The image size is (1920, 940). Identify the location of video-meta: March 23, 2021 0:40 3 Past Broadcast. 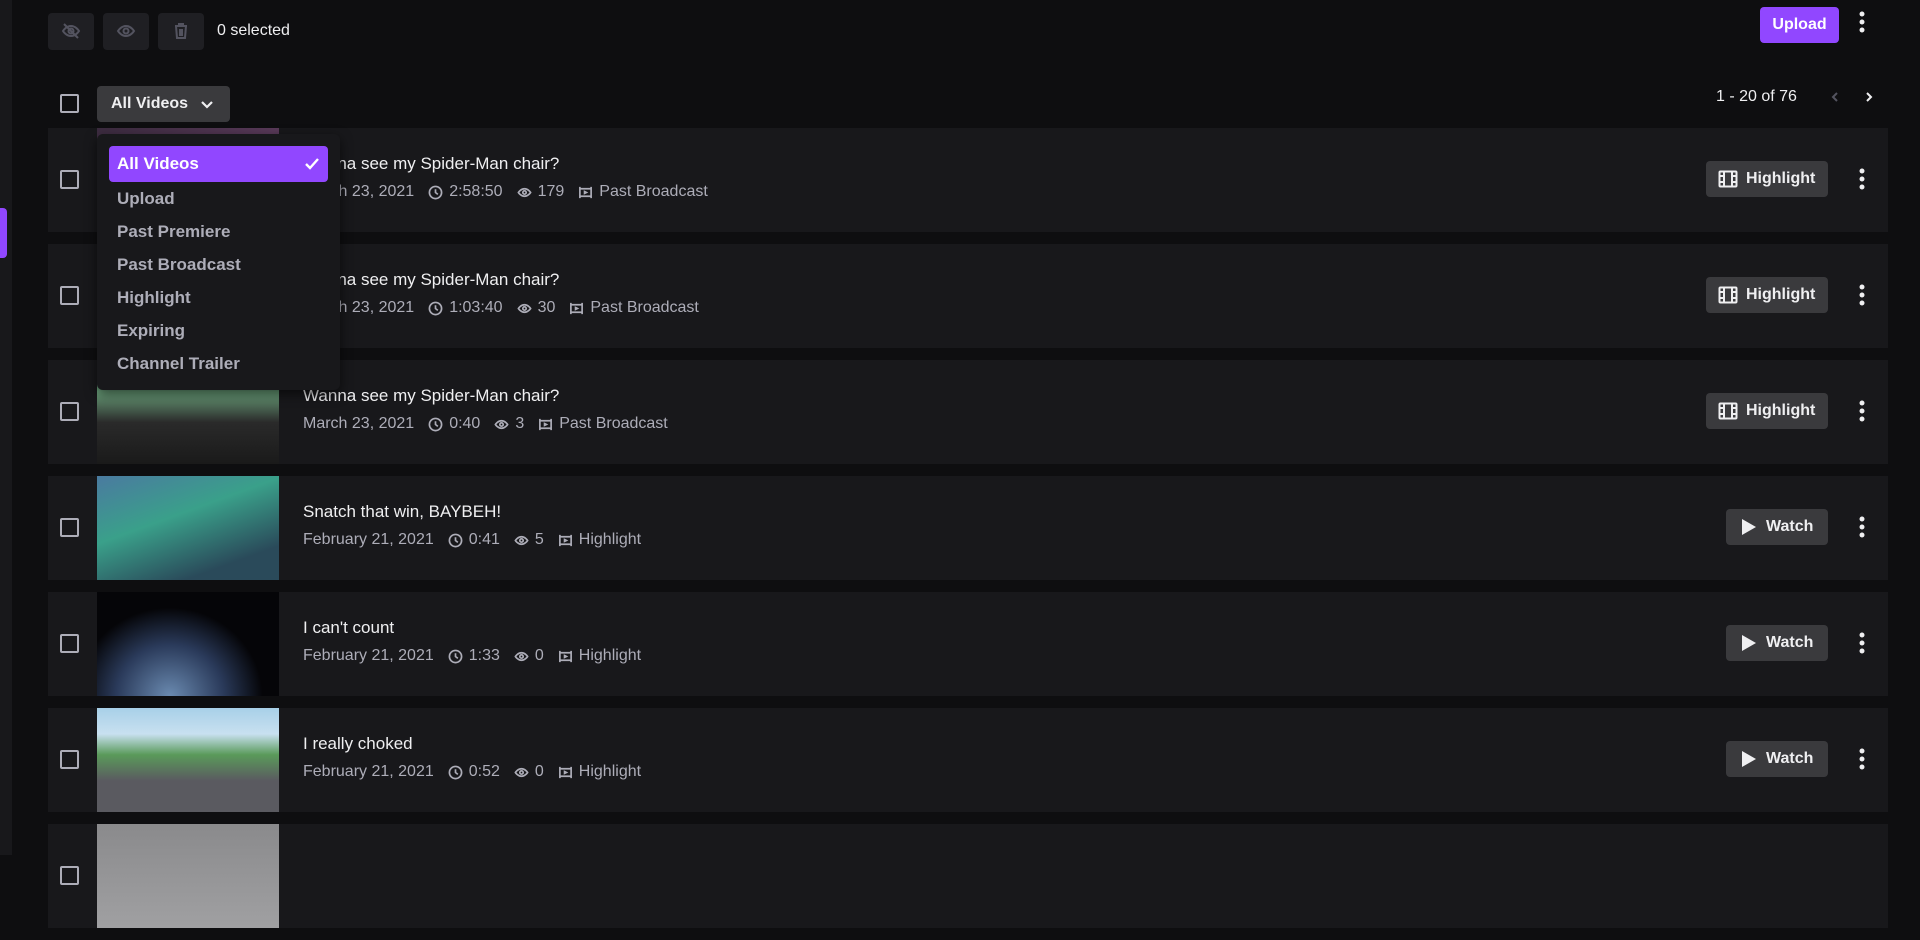
(485, 424).